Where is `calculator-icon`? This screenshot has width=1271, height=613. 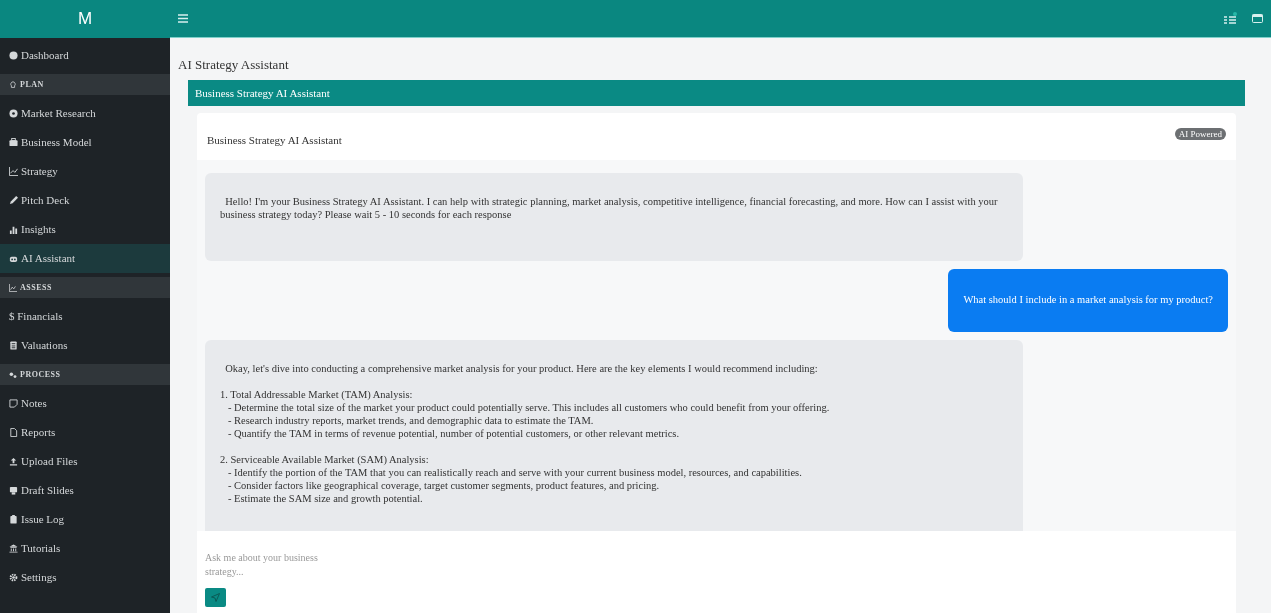
calculator-icon is located at coordinates (13, 345).